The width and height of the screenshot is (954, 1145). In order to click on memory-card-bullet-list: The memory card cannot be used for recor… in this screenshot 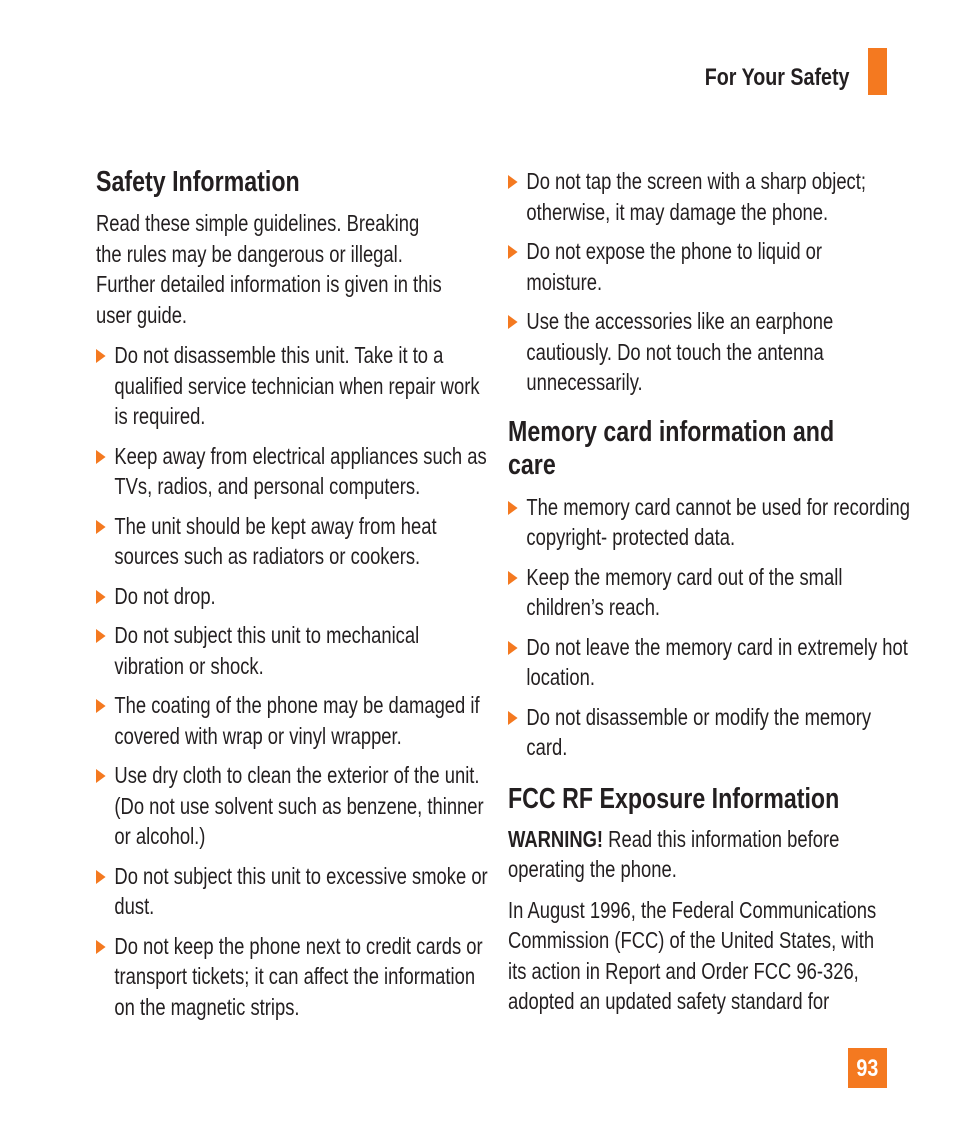, I will do `click(709, 627)`.